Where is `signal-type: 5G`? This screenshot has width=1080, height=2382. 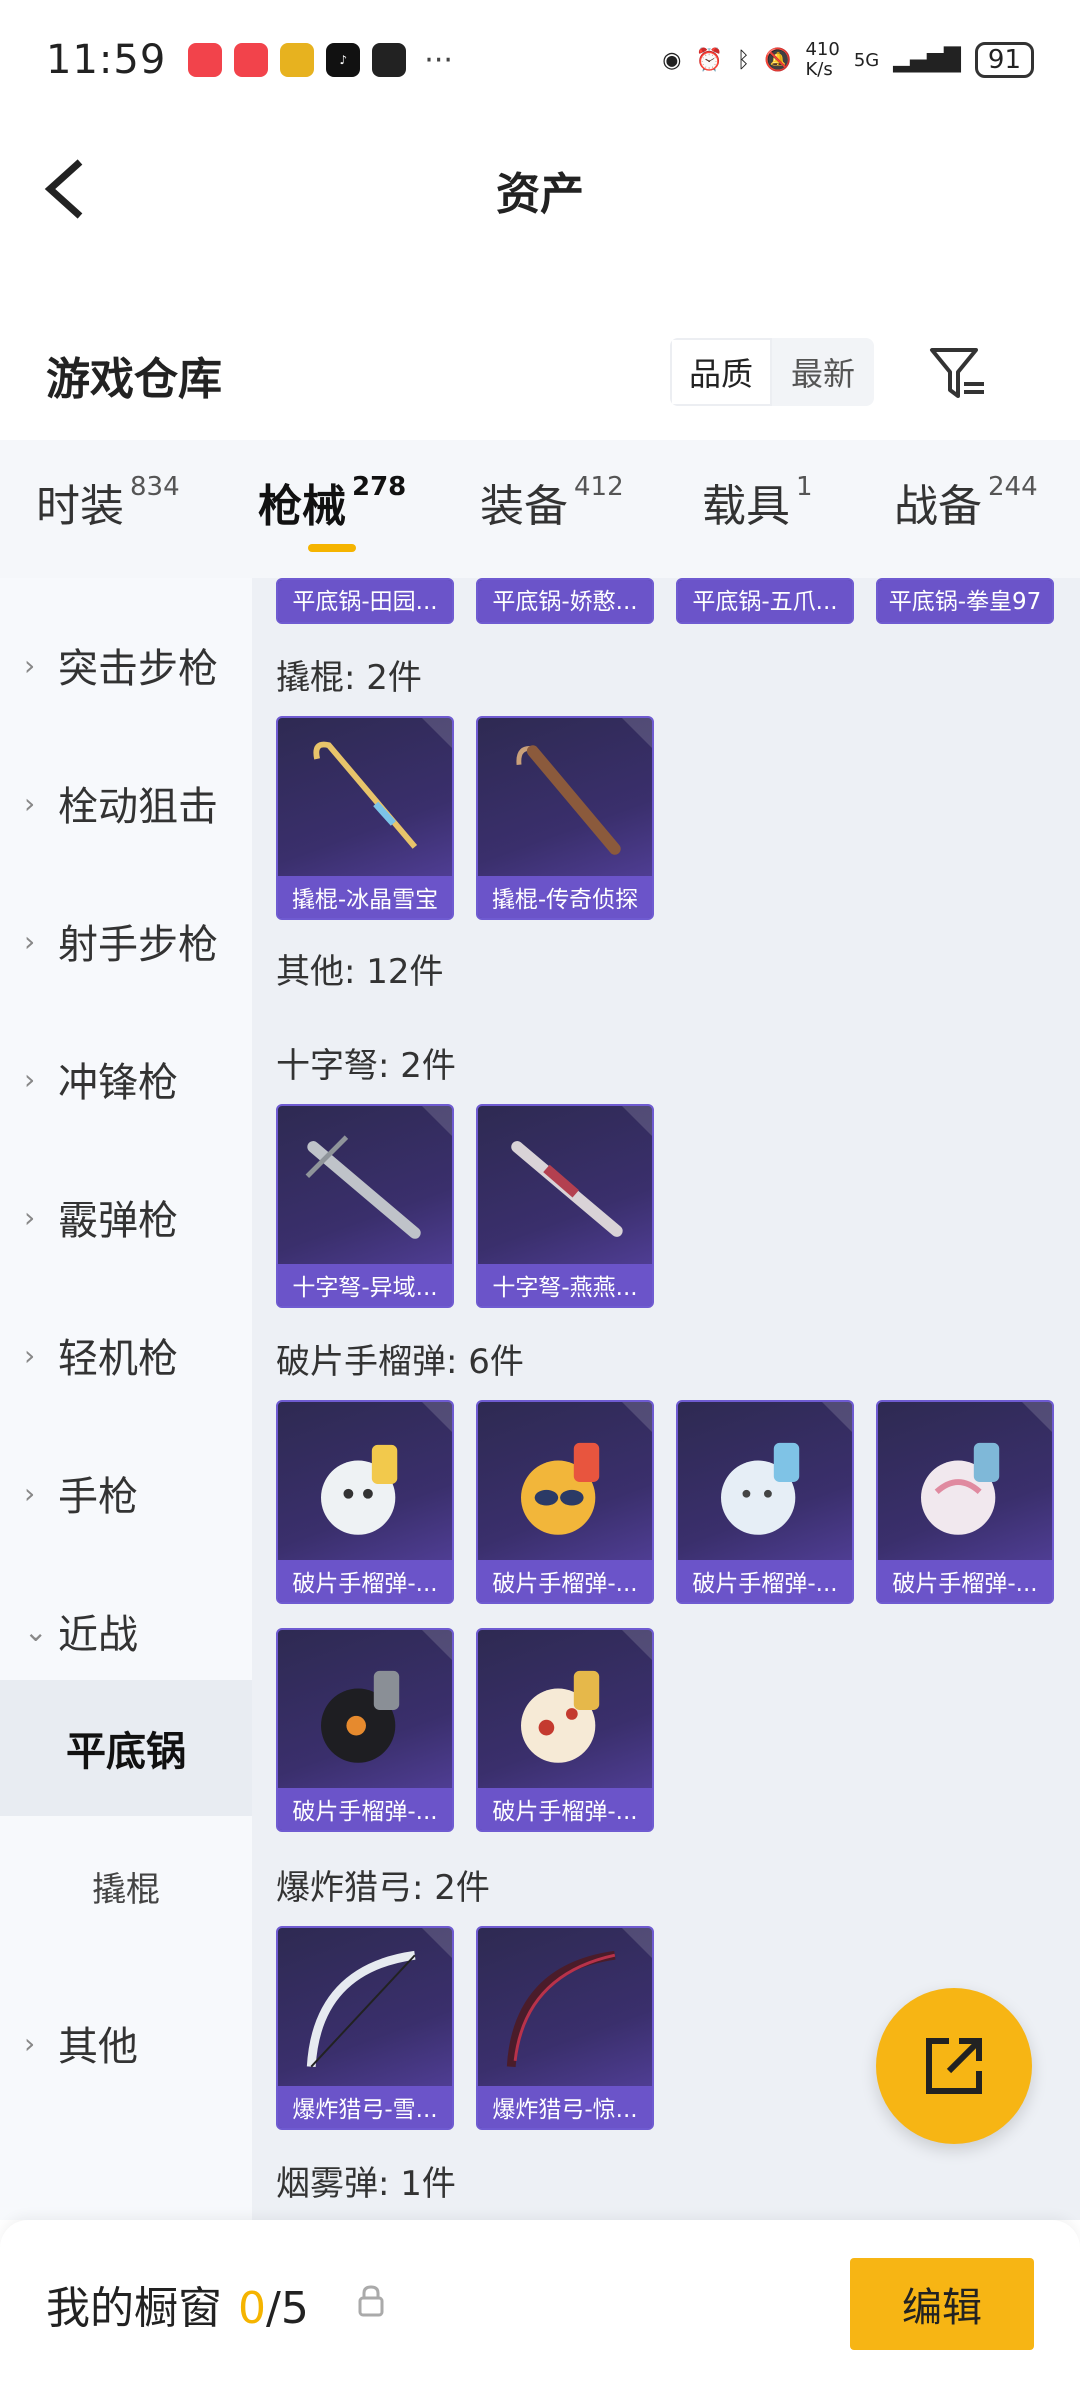 signal-type: 5G is located at coordinates (866, 60).